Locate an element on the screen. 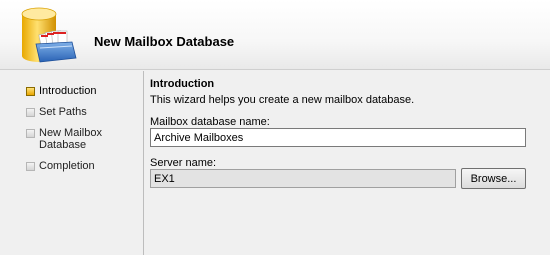 The height and width of the screenshot is (255, 550). page-title: Introduction is located at coordinates (182, 84).